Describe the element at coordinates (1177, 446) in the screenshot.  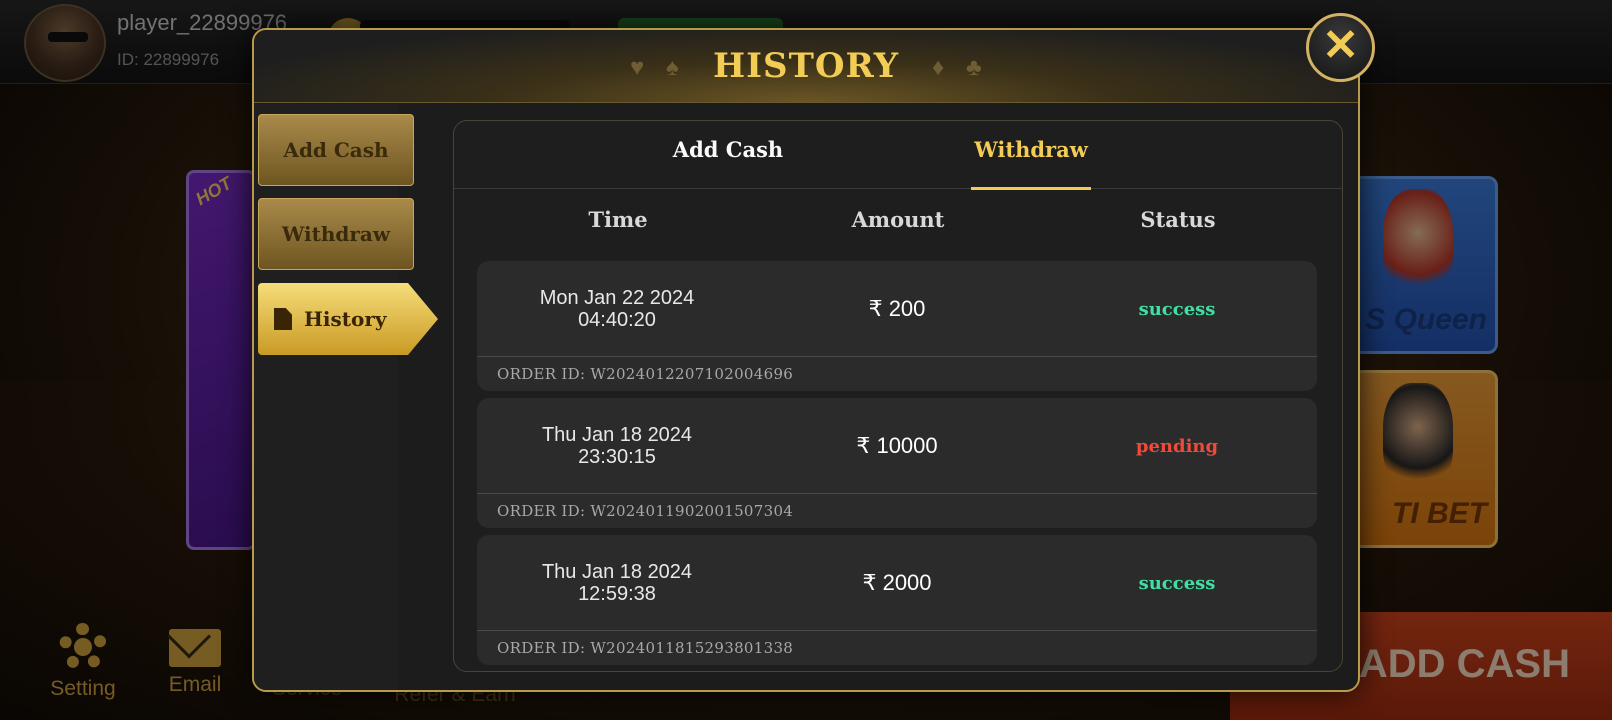
I see `status-badge: pending` at that location.